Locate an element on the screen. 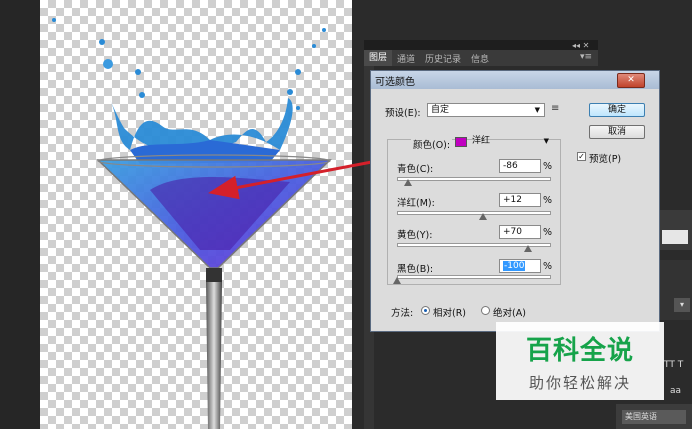 The image size is (692, 429). close-icon: ✕ is located at coordinates (631, 80).